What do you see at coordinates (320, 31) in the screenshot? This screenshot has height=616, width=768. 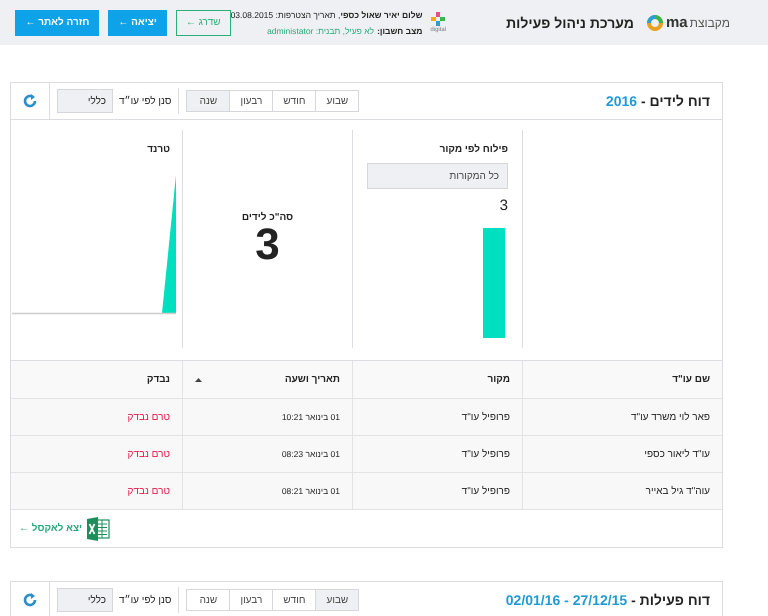 I see `account-status: לא פעיל, תבנית: administator` at bounding box center [320, 31].